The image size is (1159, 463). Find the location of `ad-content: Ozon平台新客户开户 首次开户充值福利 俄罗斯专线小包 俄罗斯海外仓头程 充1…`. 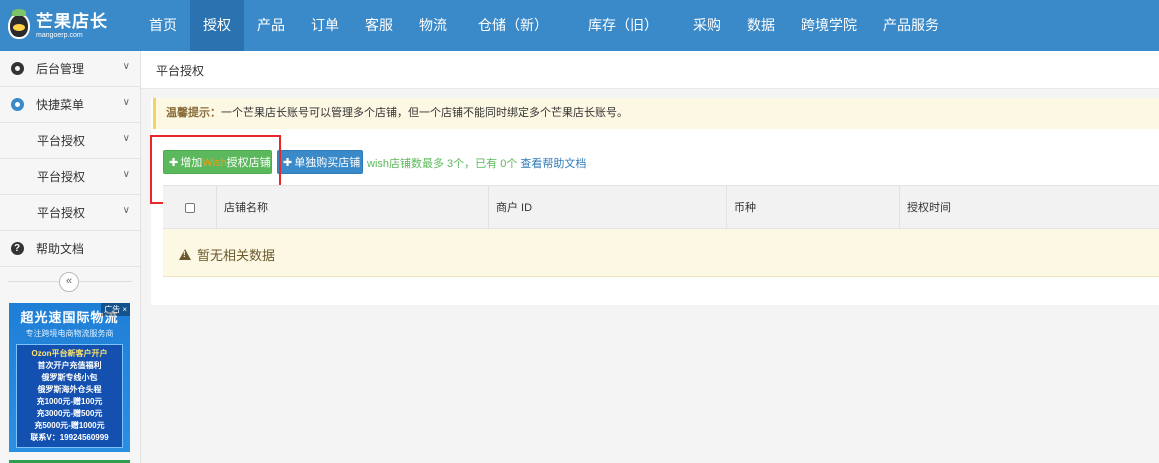

ad-content: Ozon平台新客户开户 首次开户充值福利 俄罗斯专线小包 俄罗斯海外仓头程 充1… is located at coordinates (69, 396).